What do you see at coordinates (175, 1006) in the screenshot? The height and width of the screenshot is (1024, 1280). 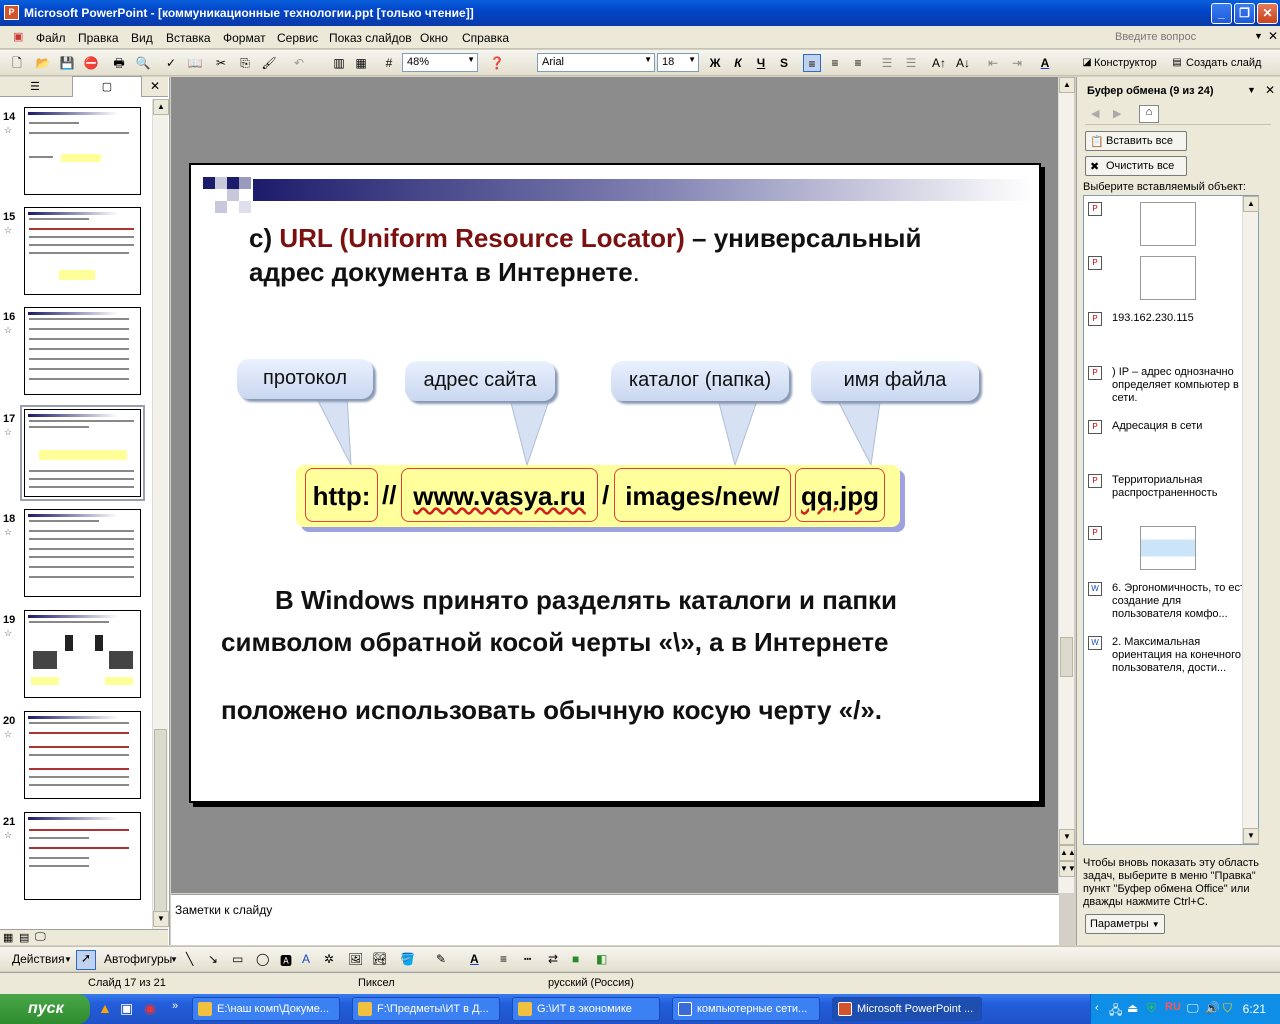 I see `quicklaunch-expand-icon: »` at bounding box center [175, 1006].